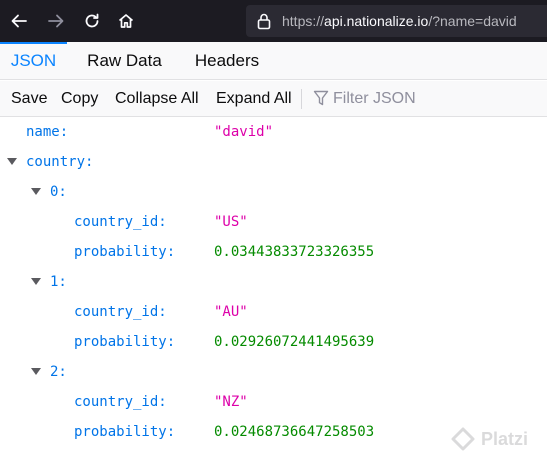  What do you see at coordinates (231, 312) in the screenshot?
I see `json-value-country-id: "AU"` at bounding box center [231, 312].